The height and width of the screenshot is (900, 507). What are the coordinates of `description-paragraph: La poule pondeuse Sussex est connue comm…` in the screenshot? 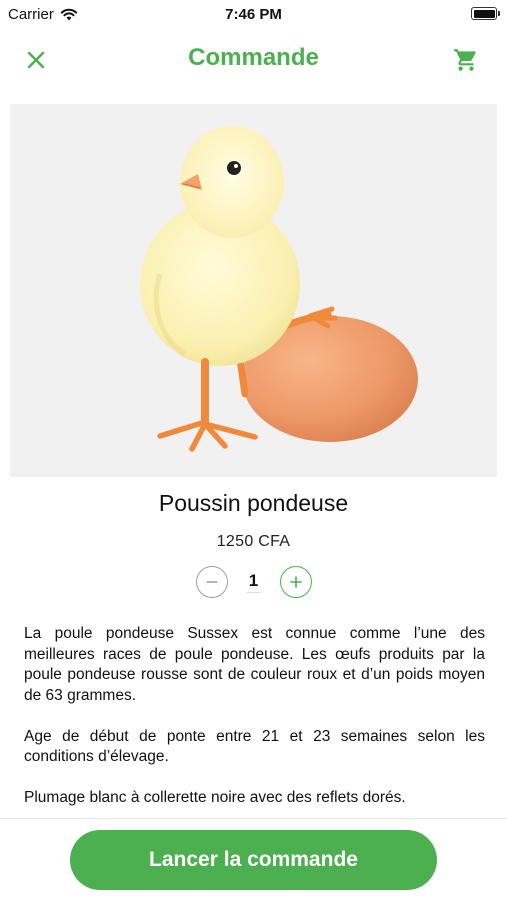 It's located at (254, 664).